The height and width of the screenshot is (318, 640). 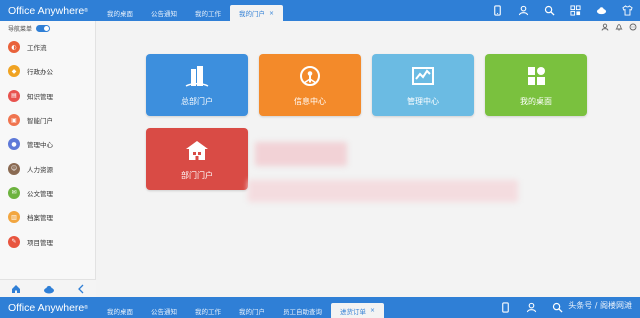 I want to click on tab-my-portal: 我的门户 ×, so click(x=257, y=13).